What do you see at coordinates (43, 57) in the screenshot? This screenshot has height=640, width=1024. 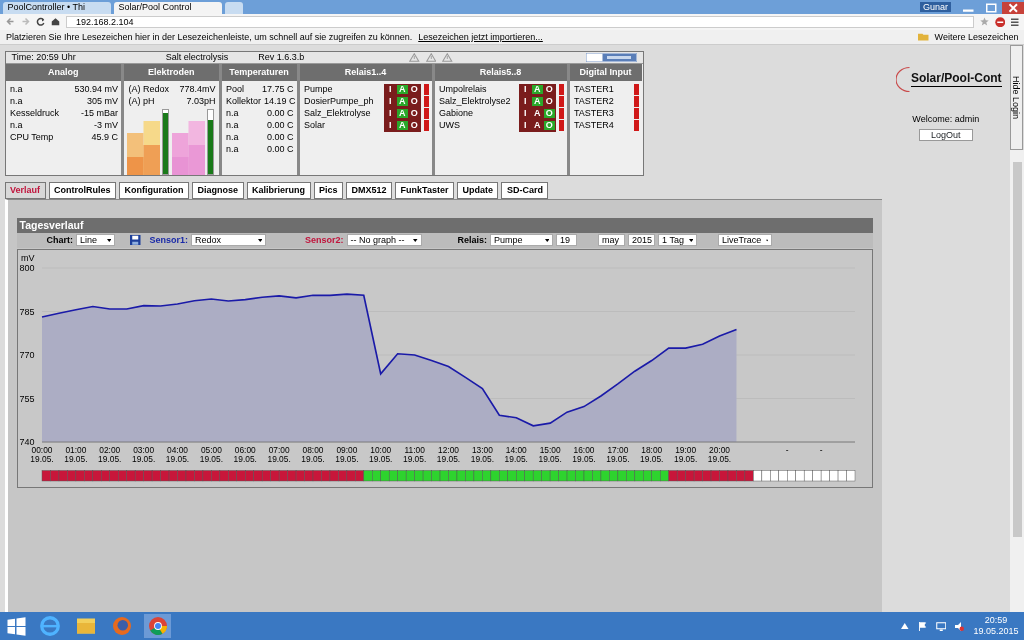 I see `time-text: Time: 20:59 Uhr` at bounding box center [43, 57].